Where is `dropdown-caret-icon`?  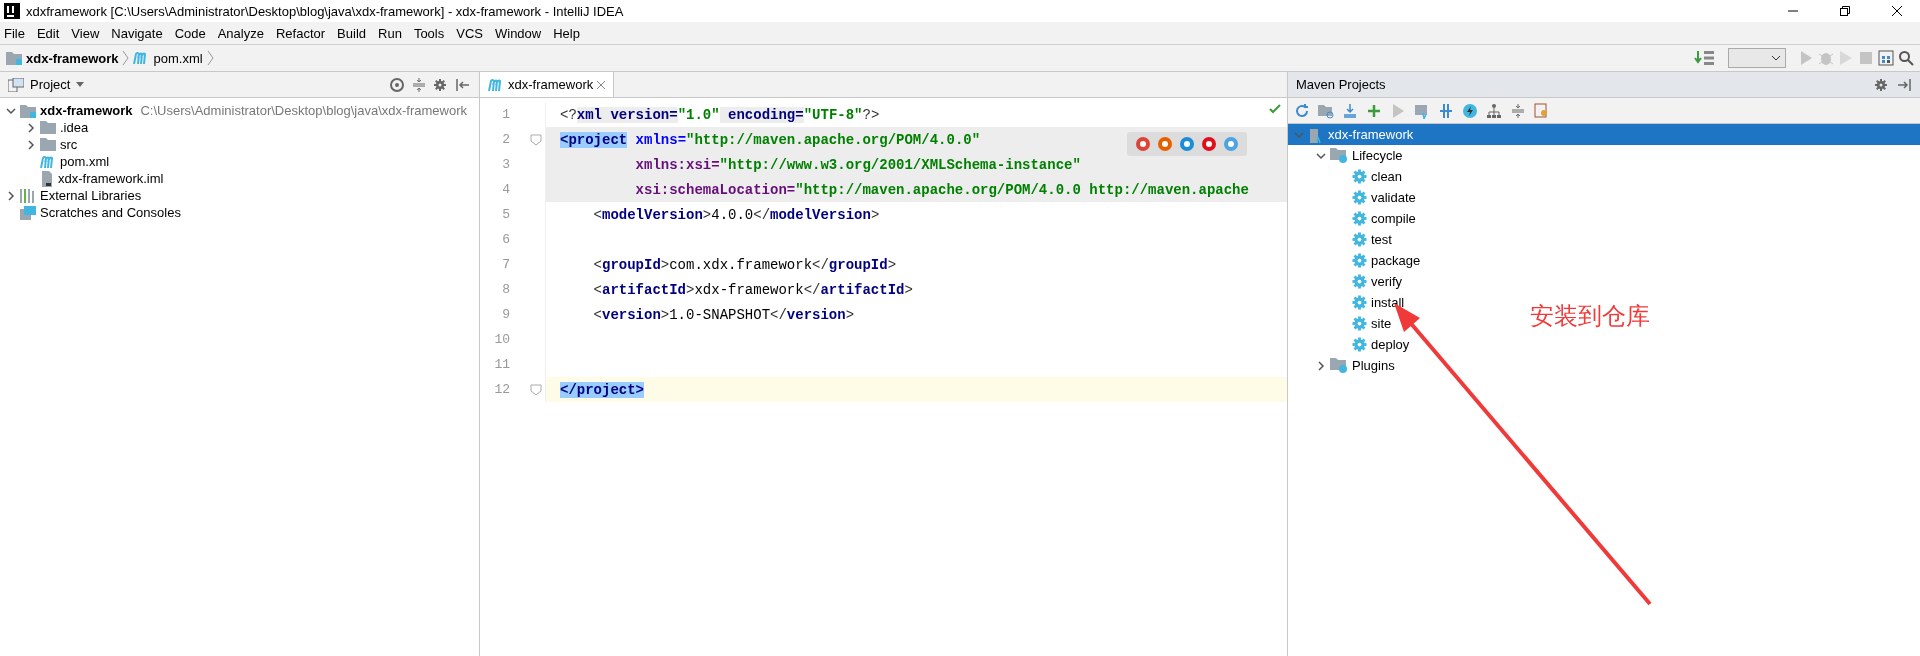 dropdown-caret-icon is located at coordinates (80, 84).